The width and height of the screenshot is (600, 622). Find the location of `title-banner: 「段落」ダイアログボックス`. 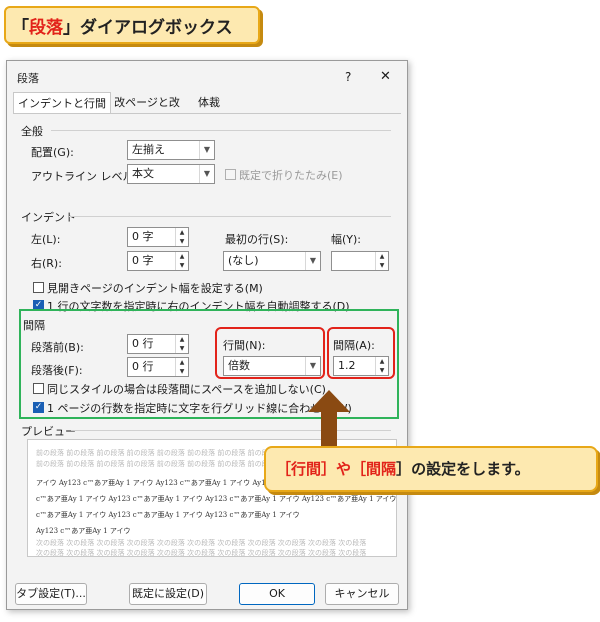

title-banner: 「段落」ダイアログボックス is located at coordinates (132, 25).